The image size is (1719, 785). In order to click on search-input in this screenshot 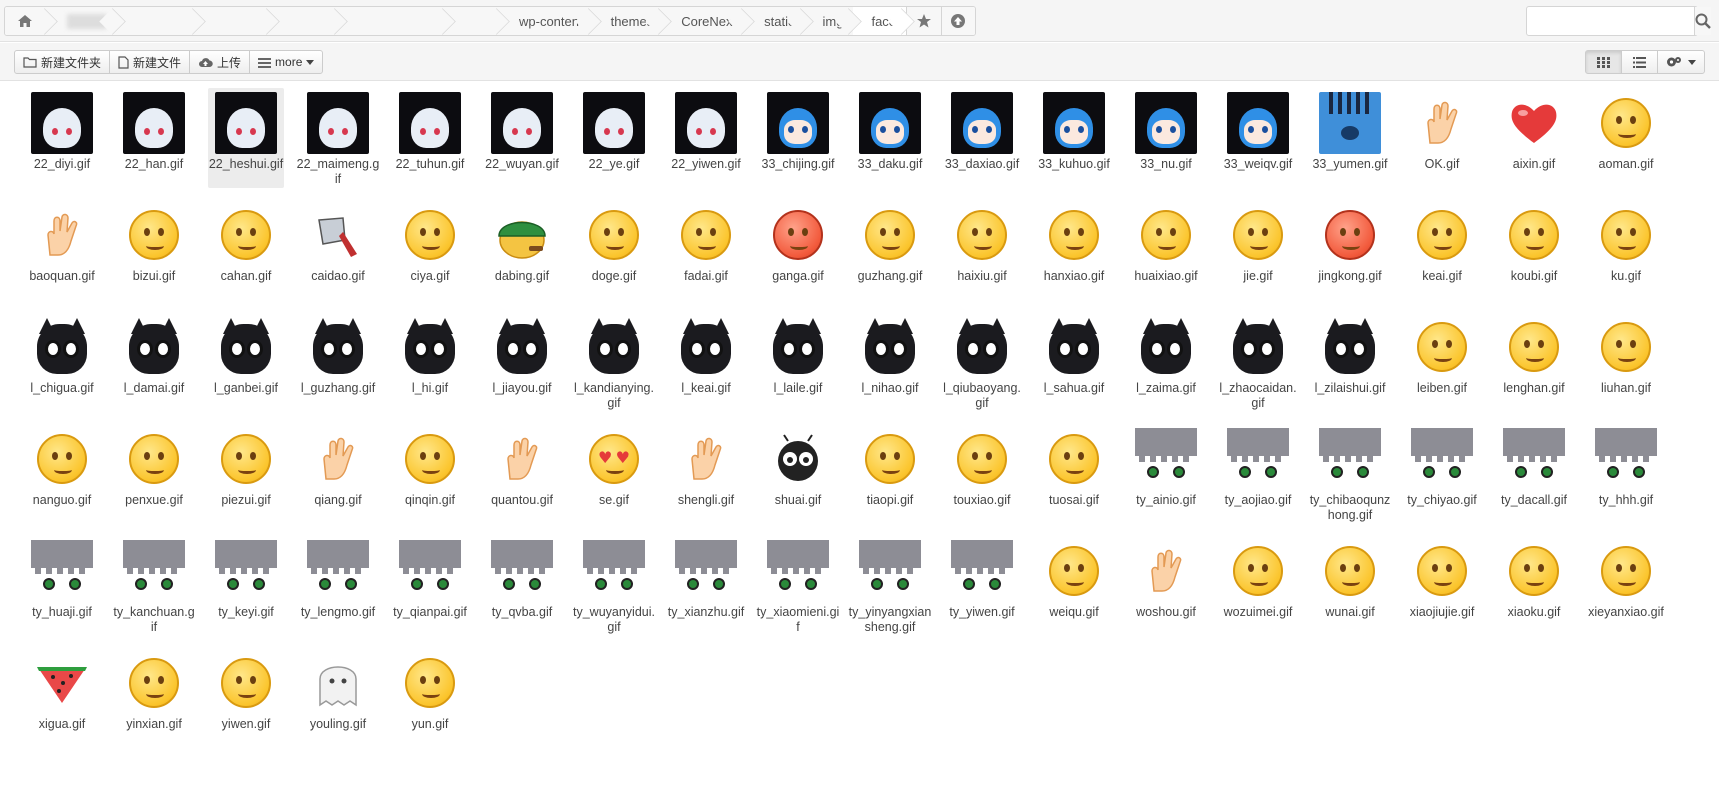, I will do `click(1610, 21)`.